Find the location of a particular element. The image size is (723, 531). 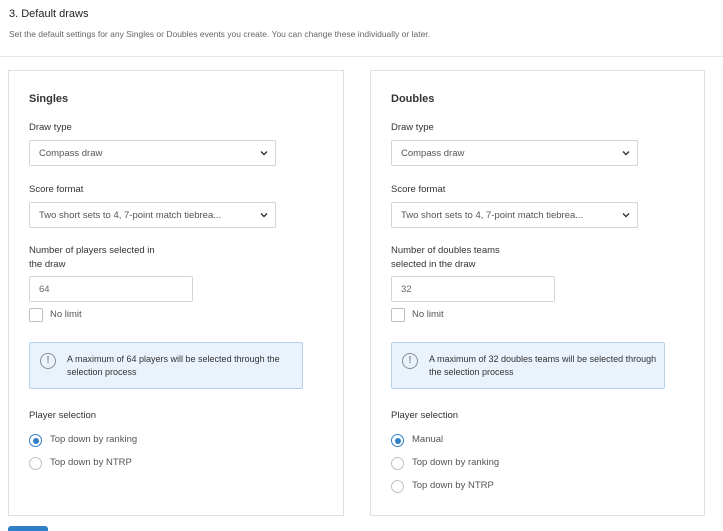

singles-title: Singles is located at coordinates (49, 99).